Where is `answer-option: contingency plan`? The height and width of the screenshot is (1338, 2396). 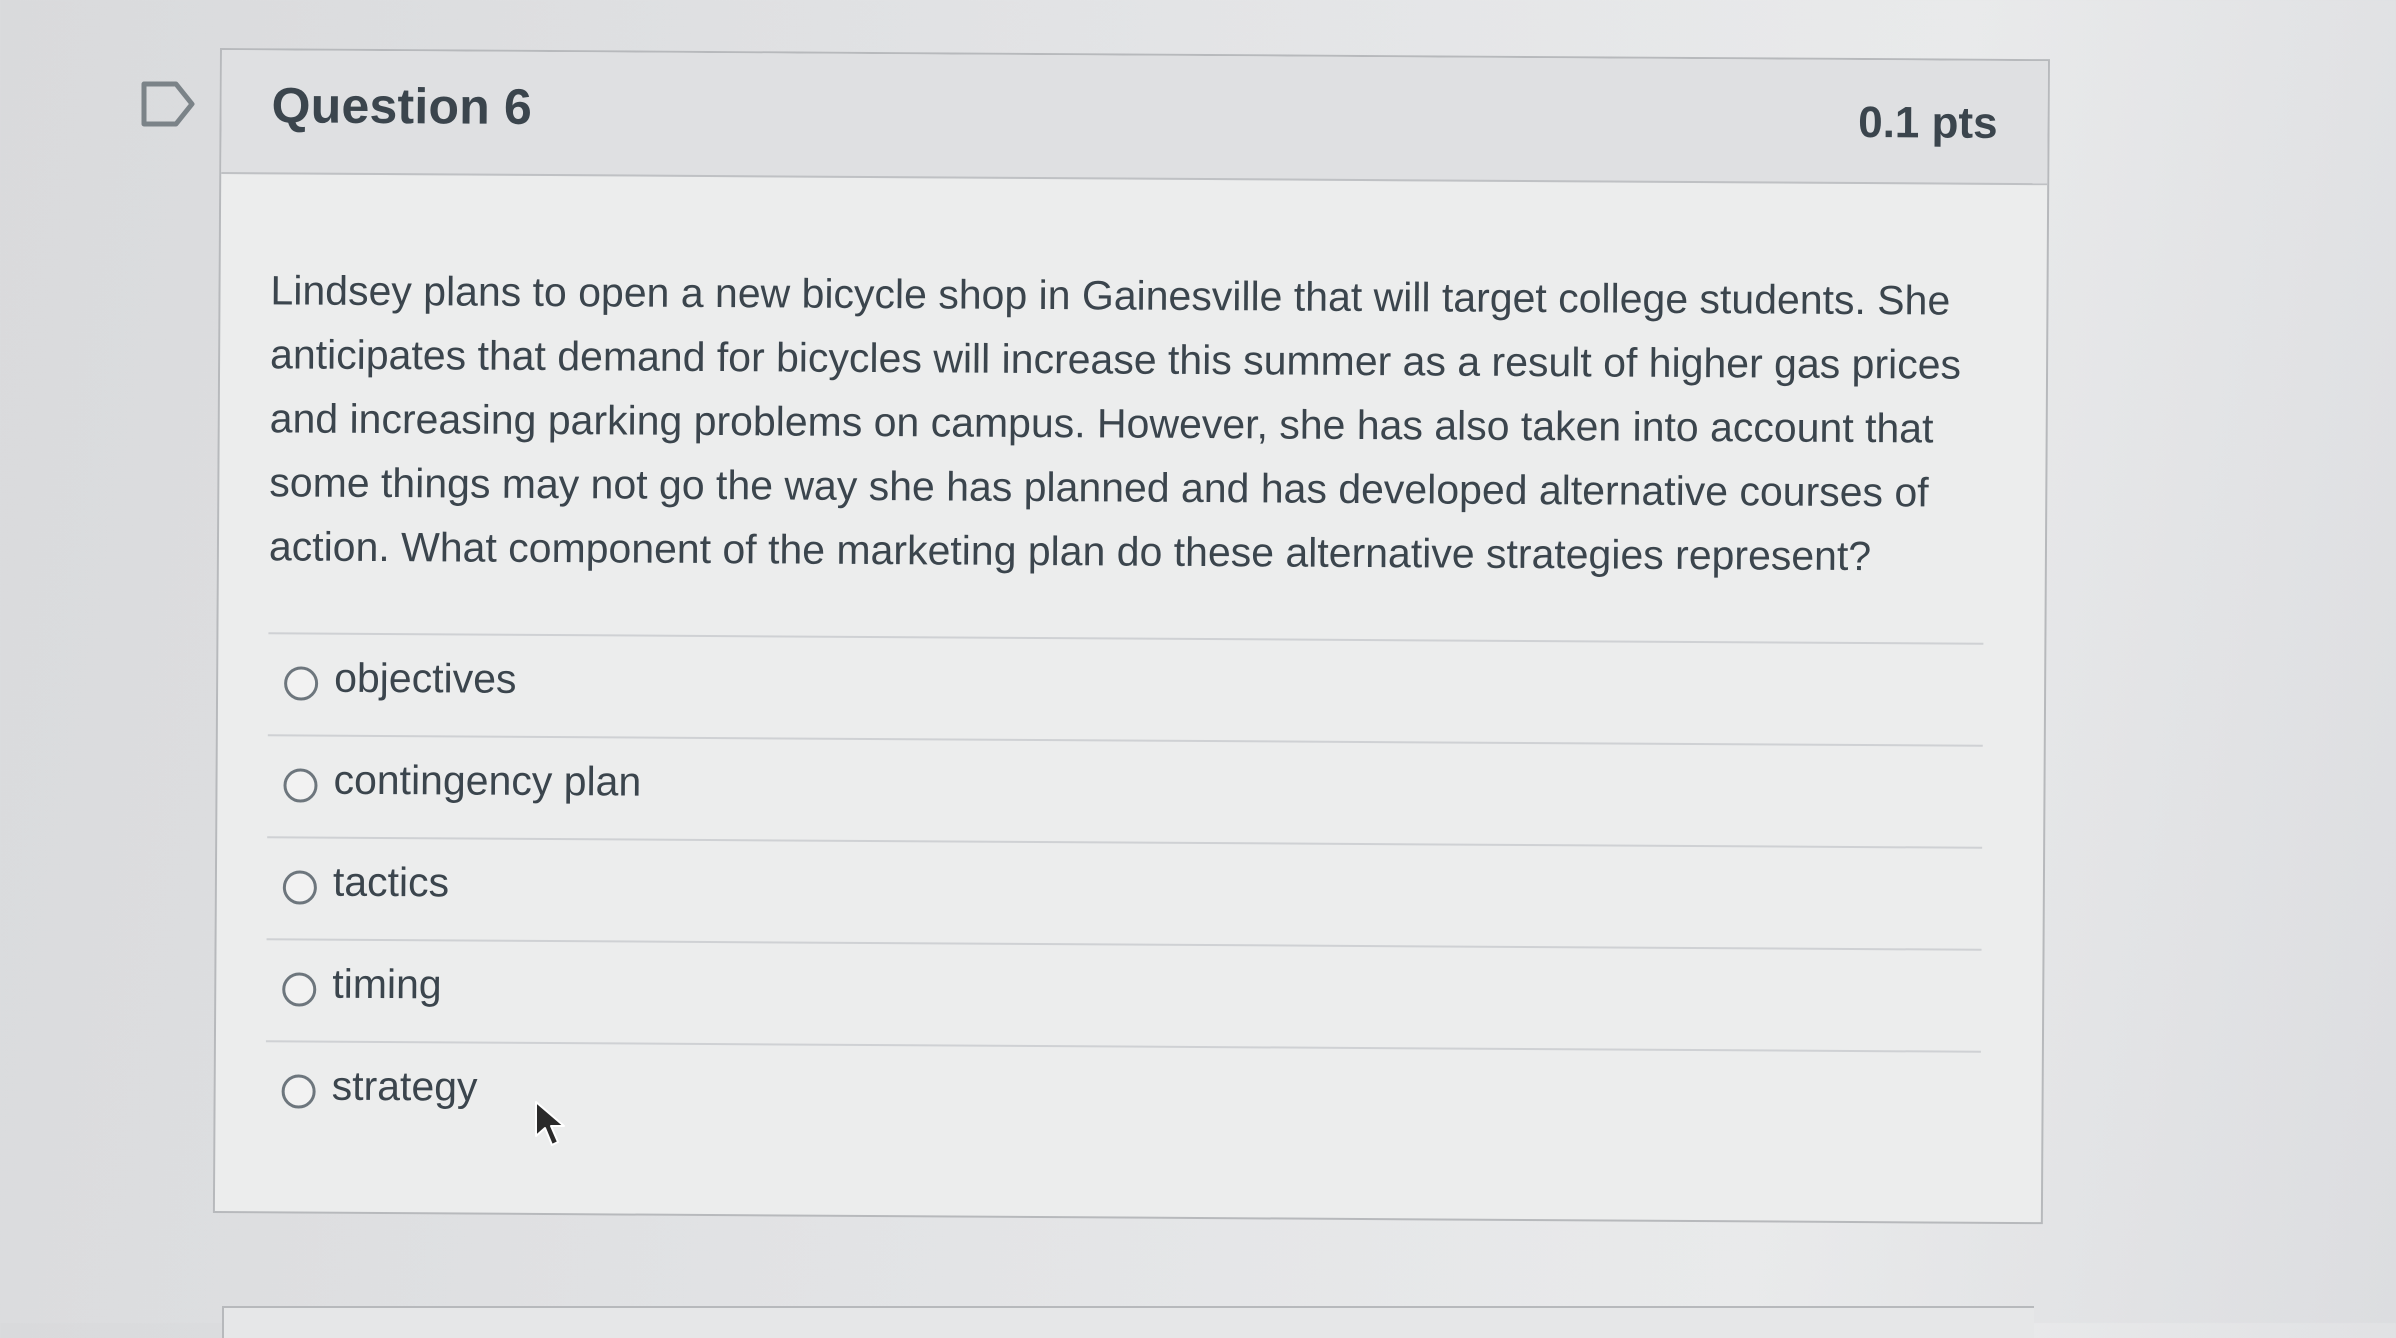 answer-option: contingency plan is located at coordinates (1125, 790).